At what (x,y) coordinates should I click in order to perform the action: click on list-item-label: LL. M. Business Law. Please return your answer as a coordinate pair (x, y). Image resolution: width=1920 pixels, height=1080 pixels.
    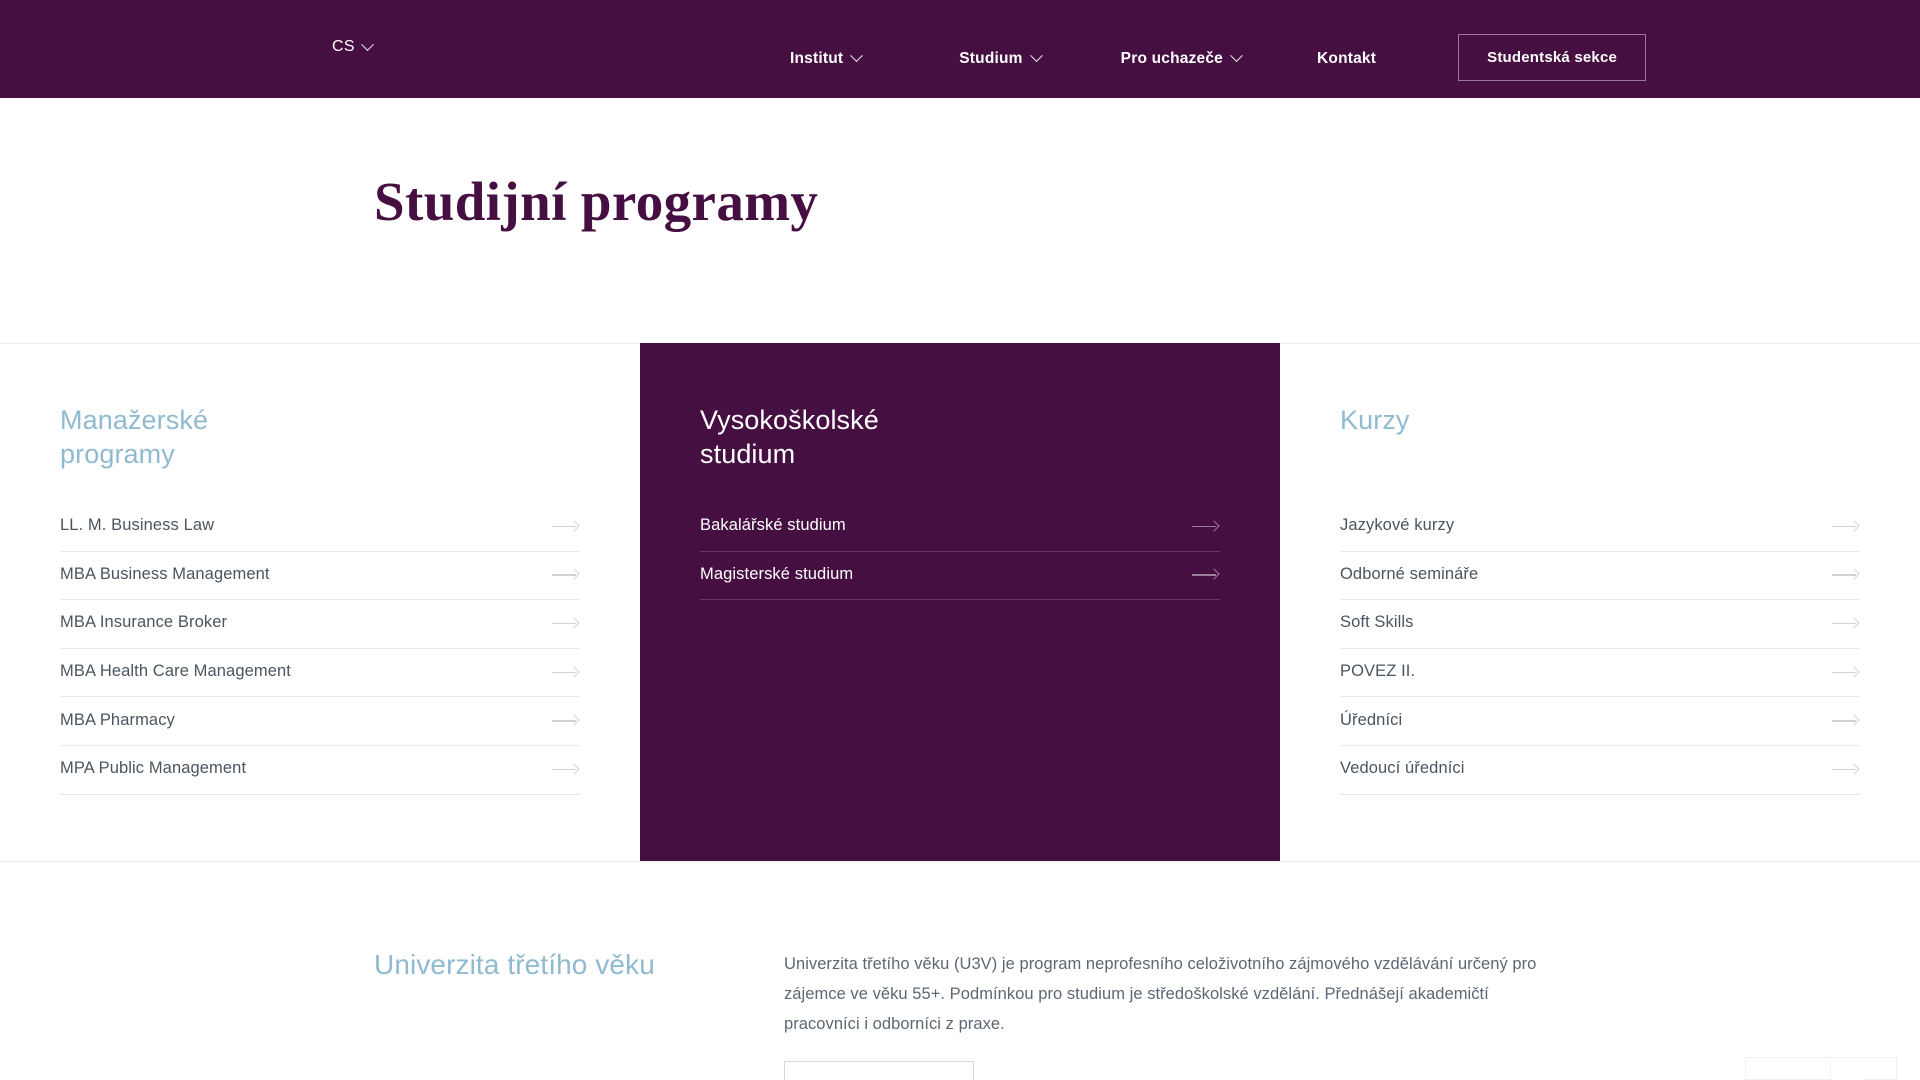
    Looking at the image, I should click on (137, 525).